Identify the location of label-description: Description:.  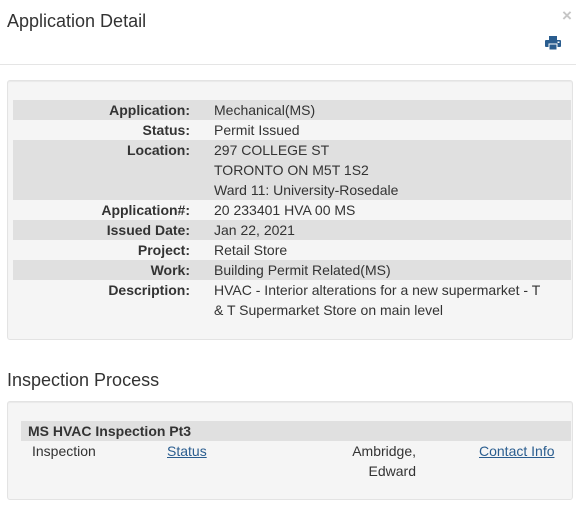
(149, 290).